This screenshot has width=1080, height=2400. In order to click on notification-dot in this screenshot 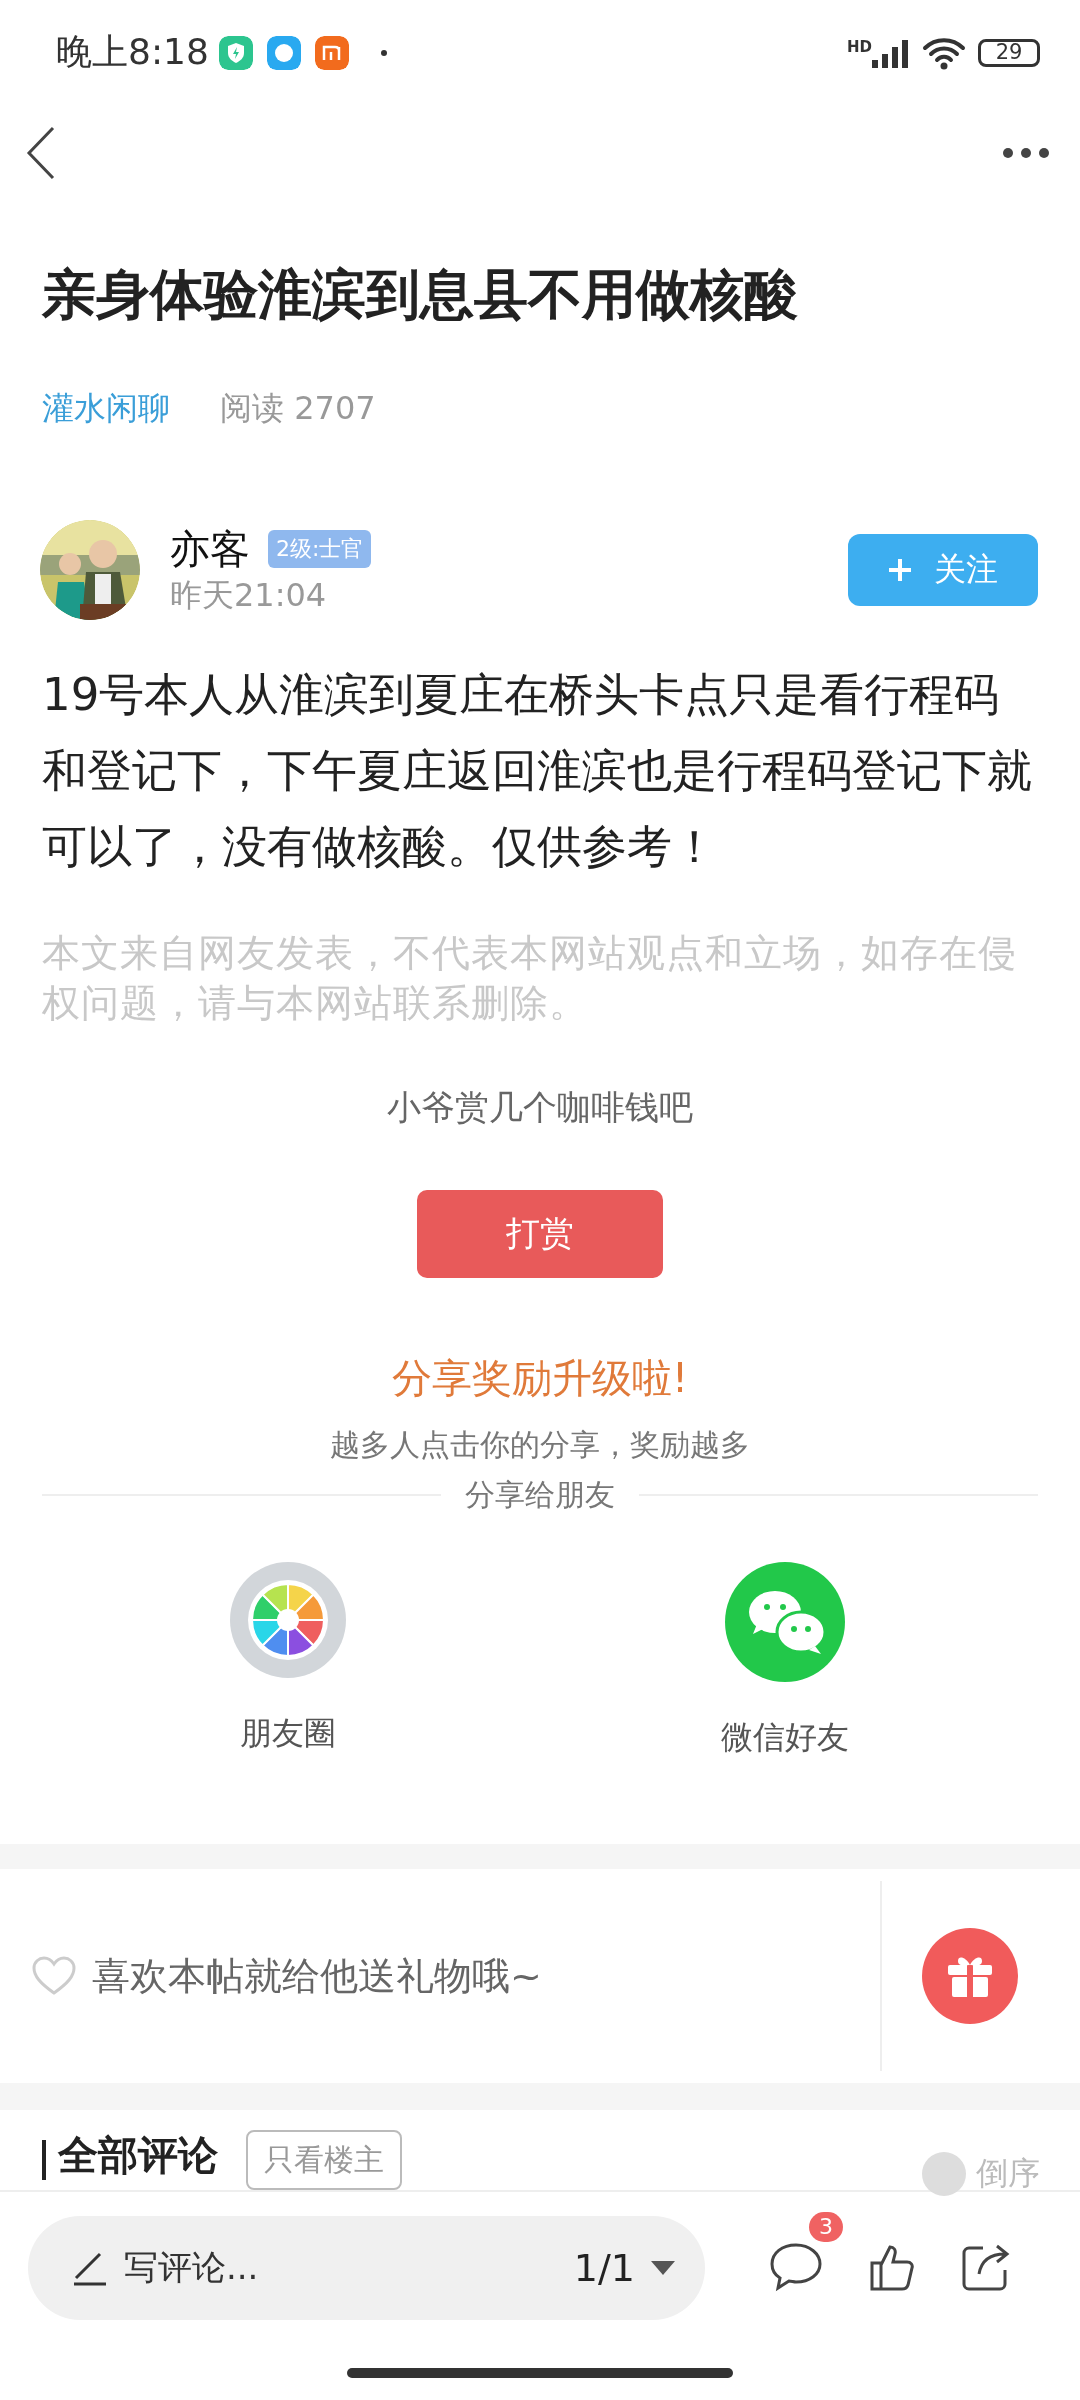, I will do `click(383, 52)`.